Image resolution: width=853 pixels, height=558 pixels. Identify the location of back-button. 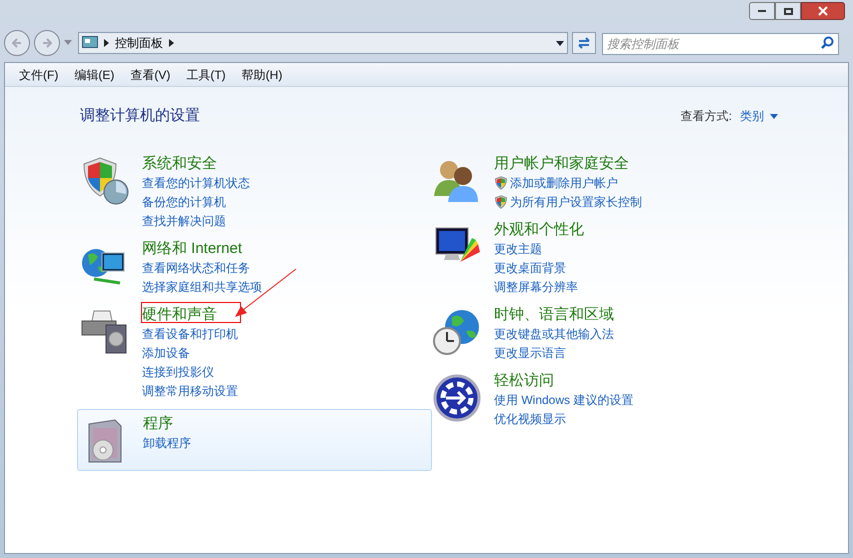
(17, 43).